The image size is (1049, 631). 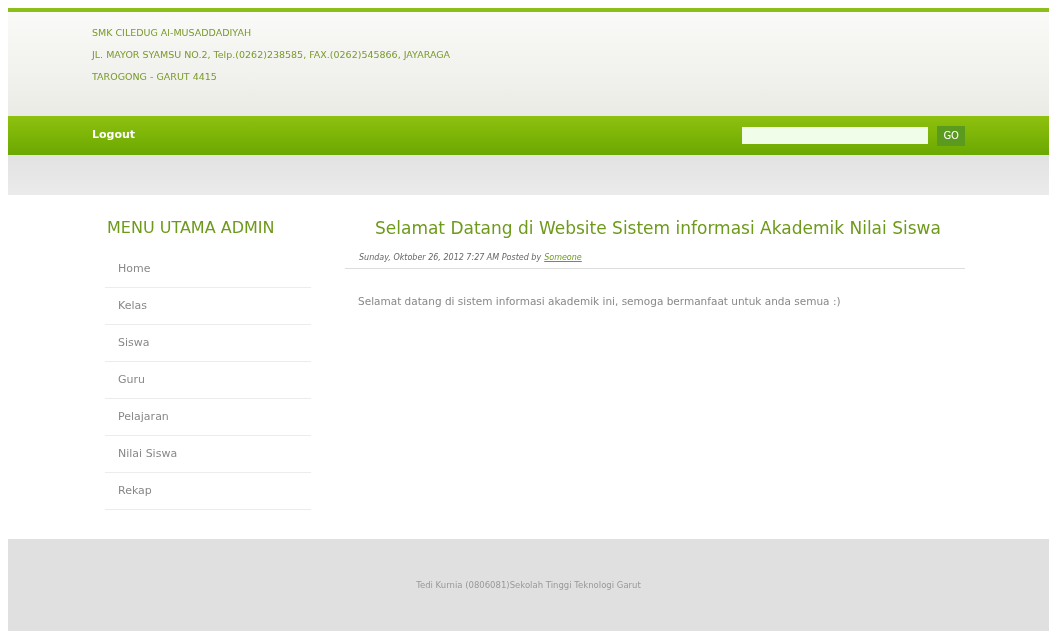 What do you see at coordinates (114, 135) in the screenshot?
I see `logout-link: Logout` at bounding box center [114, 135].